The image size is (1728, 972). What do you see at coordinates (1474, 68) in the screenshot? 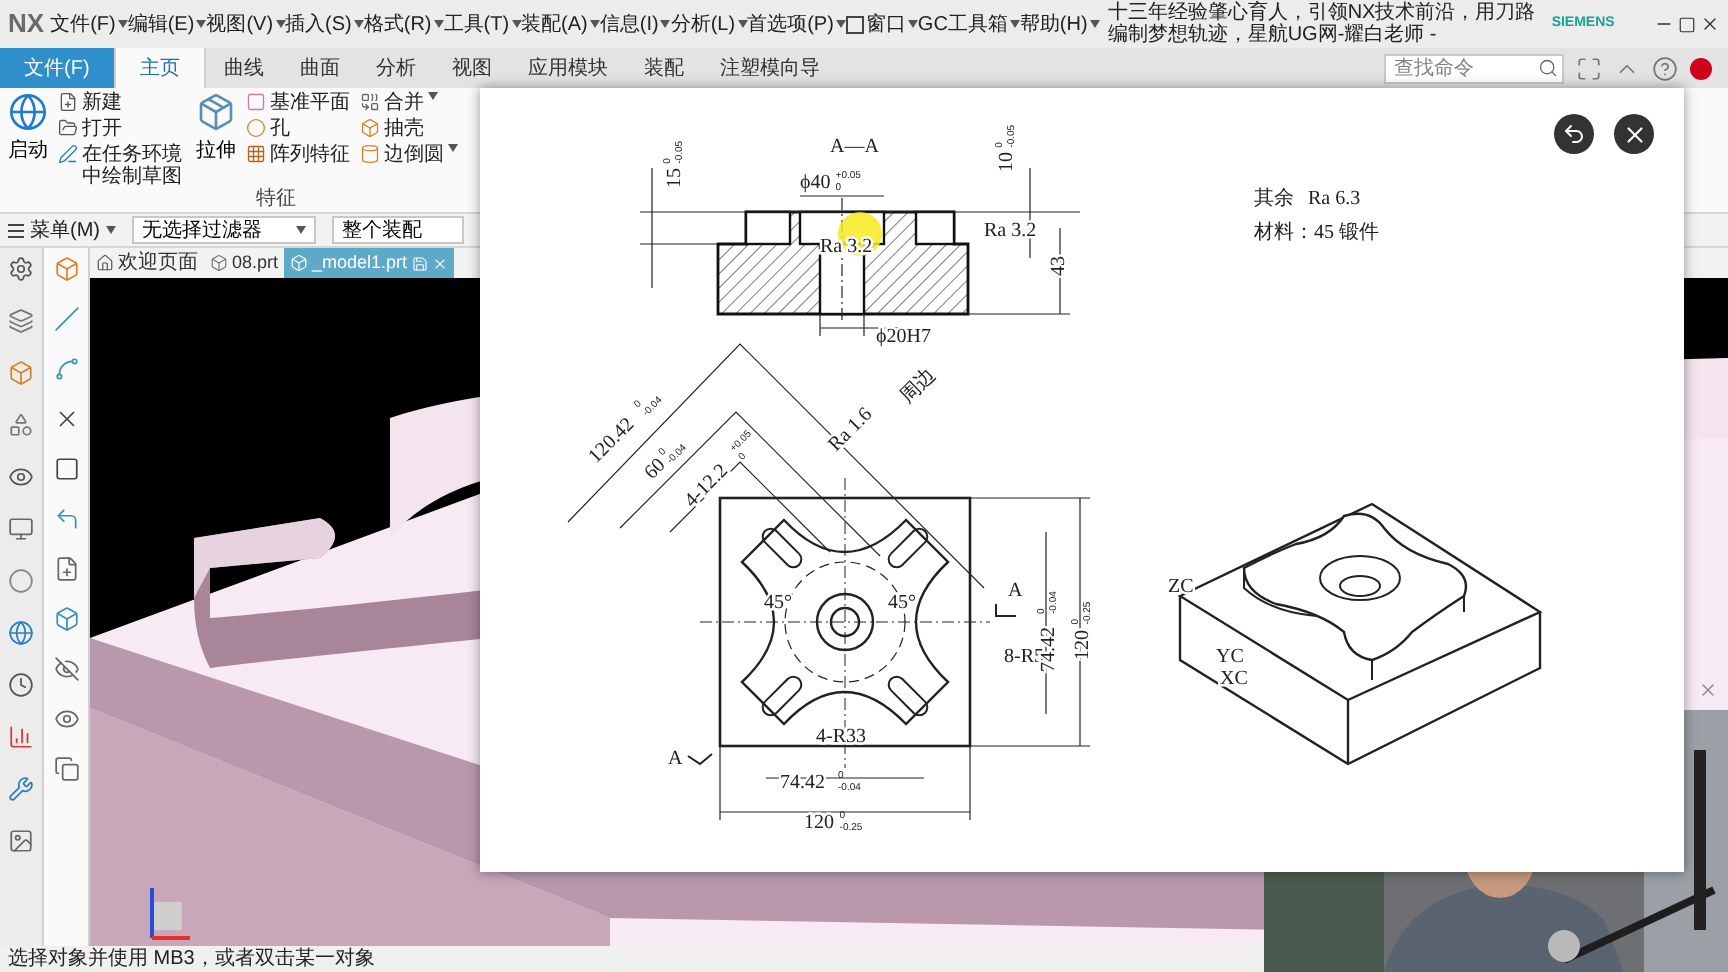
I see `command-search-field: 查找命令` at bounding box center [1474, 68].